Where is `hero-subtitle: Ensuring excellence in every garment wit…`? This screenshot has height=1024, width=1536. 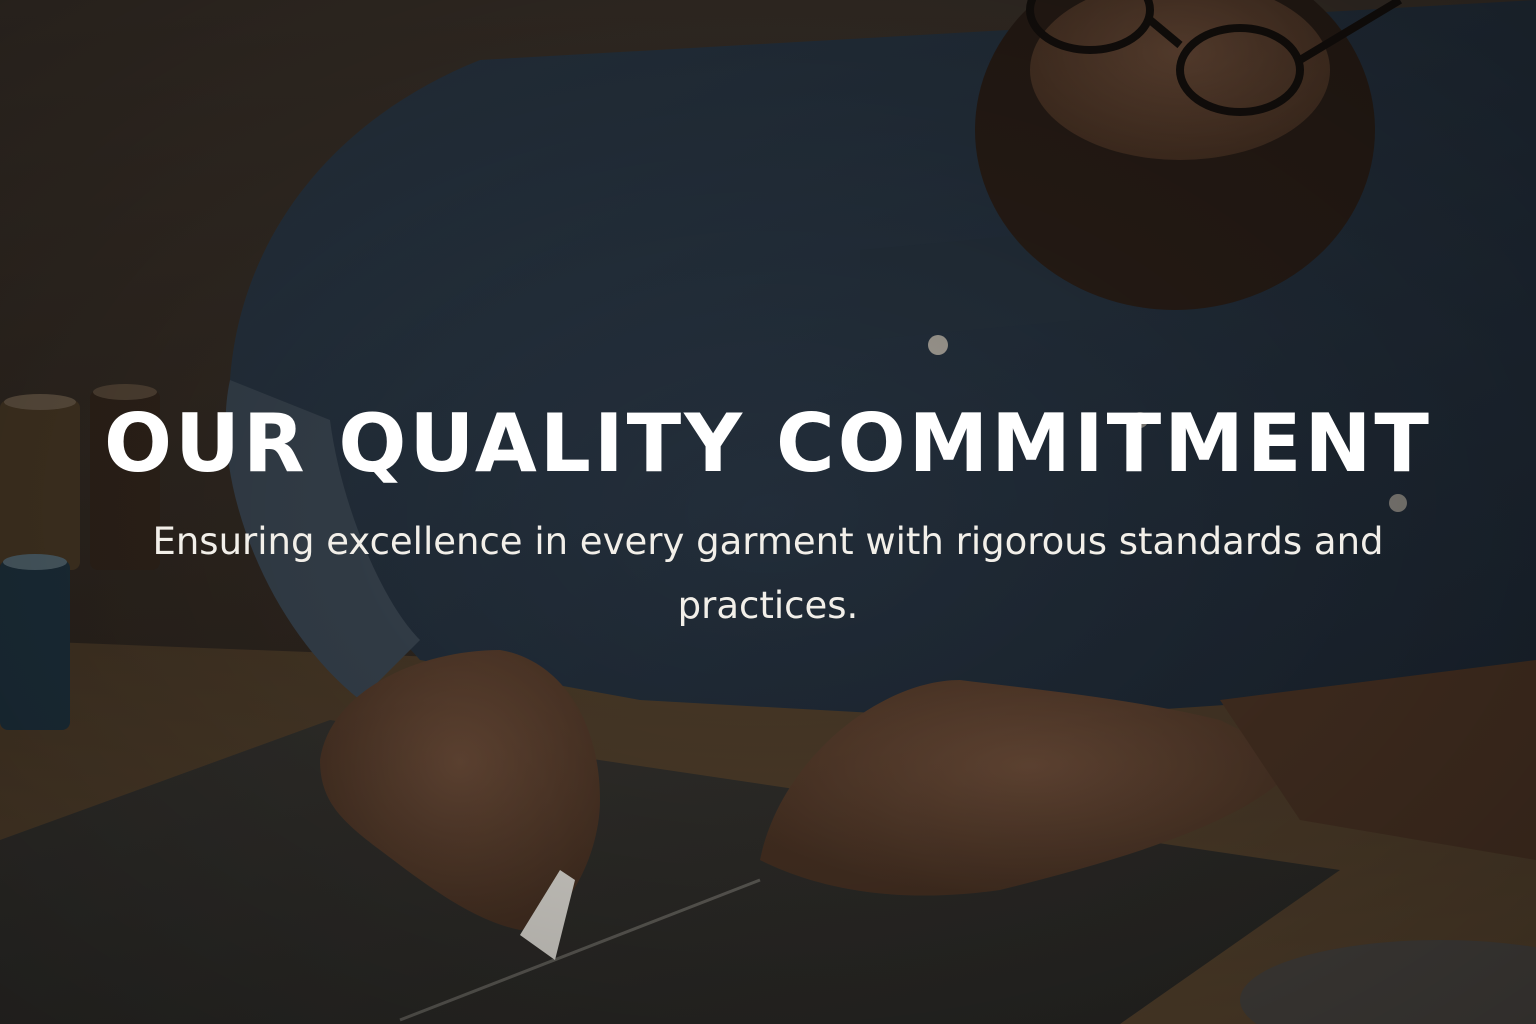 hero-subtitle: Ensuring excellence in every garment wit… is located at coordinates (768, 573).